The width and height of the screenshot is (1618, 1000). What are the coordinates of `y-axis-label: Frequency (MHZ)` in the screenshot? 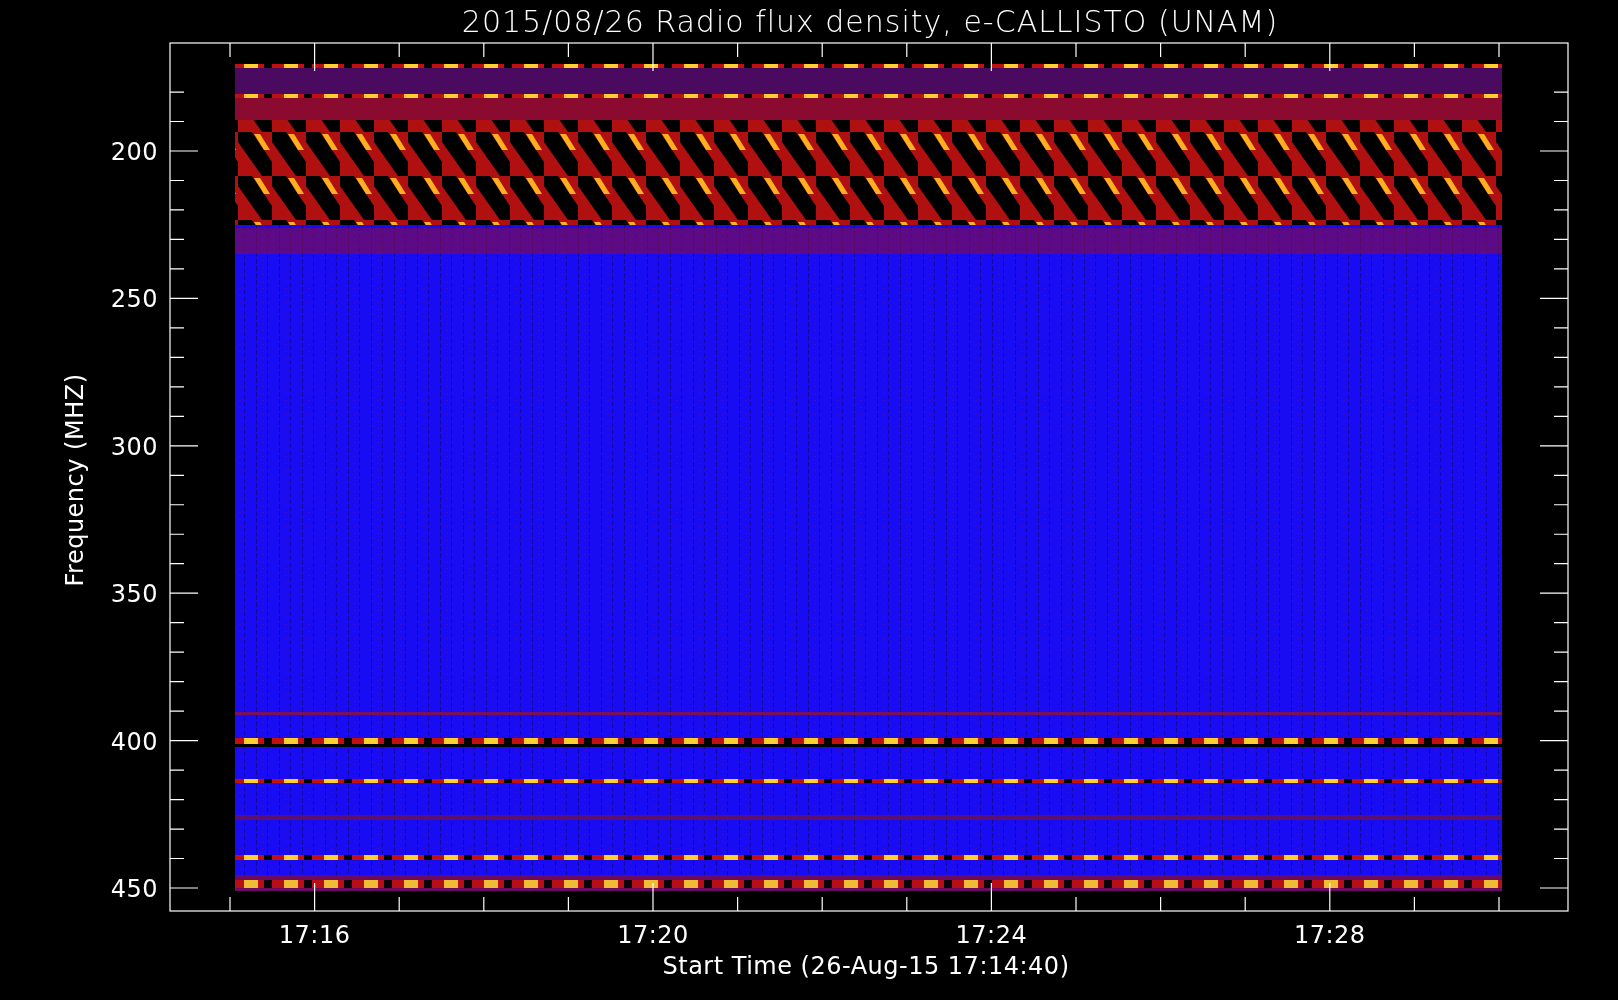 It's located at (75, 480).